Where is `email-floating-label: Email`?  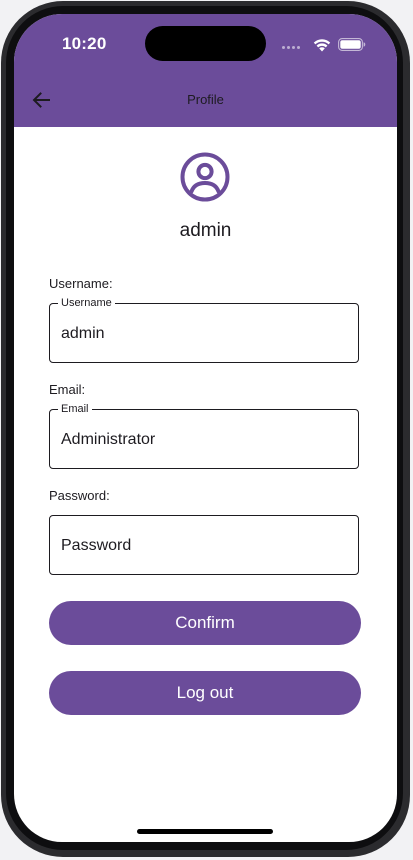 email-floating-label: Email is located at coordinates (75, 409).